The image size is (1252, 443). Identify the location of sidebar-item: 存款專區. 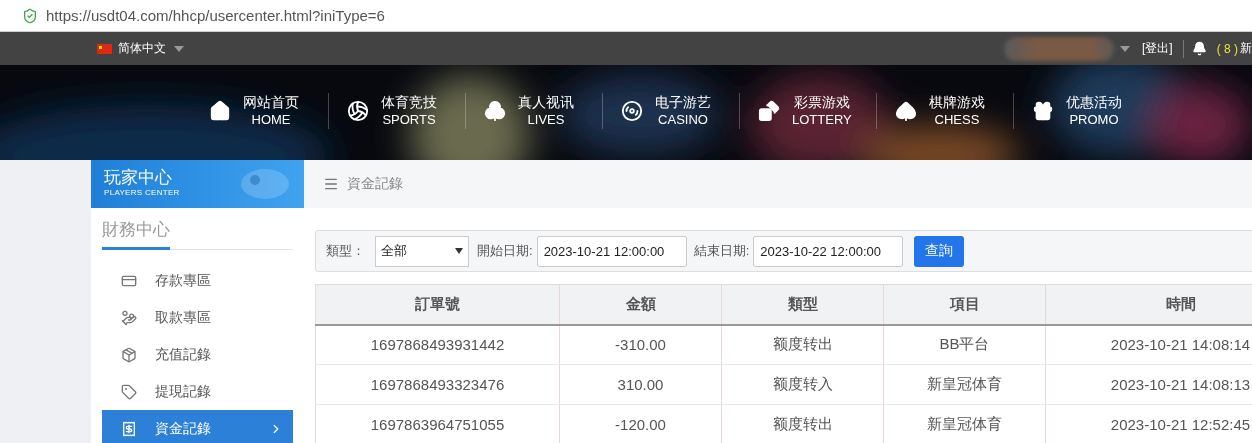
(197, 280).